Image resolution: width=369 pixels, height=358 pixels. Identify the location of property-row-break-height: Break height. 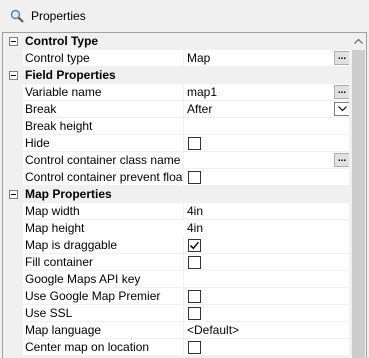
(177, 126).